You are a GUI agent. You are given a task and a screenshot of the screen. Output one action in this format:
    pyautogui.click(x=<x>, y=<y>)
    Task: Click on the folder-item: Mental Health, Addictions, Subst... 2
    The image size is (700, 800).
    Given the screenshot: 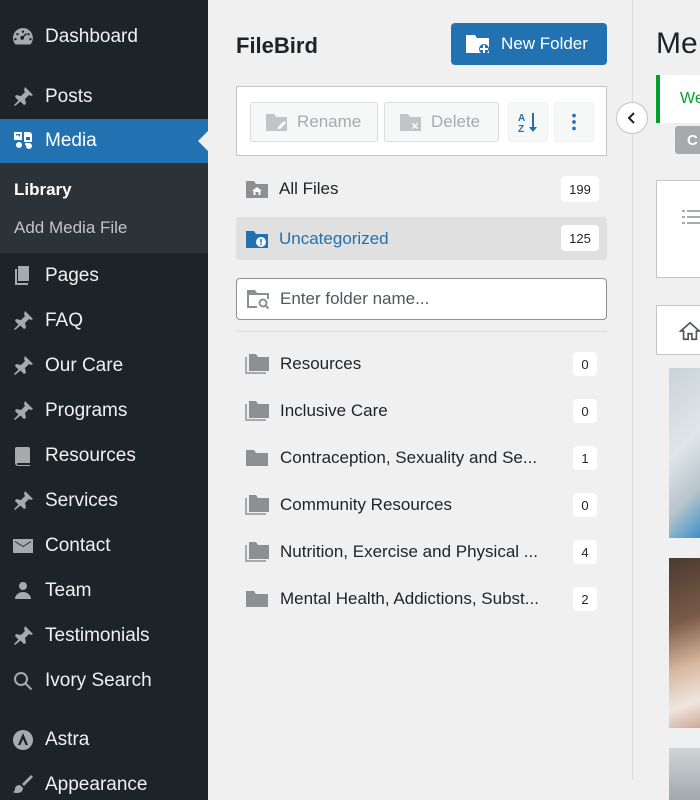 What is the action you would take?
    pyautogui.click(x=421, y=599)
    